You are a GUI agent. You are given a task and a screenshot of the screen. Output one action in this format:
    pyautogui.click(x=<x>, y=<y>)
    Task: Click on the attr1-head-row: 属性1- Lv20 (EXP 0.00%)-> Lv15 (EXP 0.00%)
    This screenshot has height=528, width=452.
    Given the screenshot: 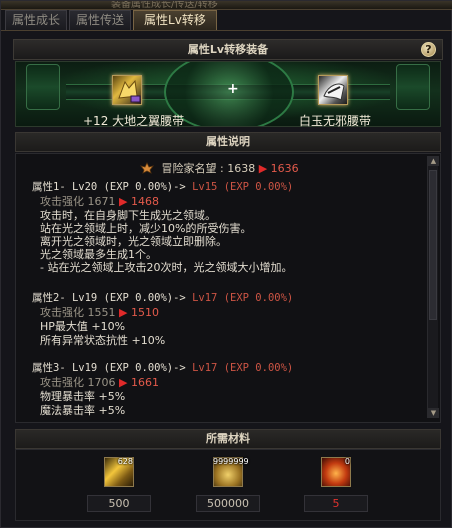 What is the action you would take?
    pyautogui.click(x=162, y=187)
    